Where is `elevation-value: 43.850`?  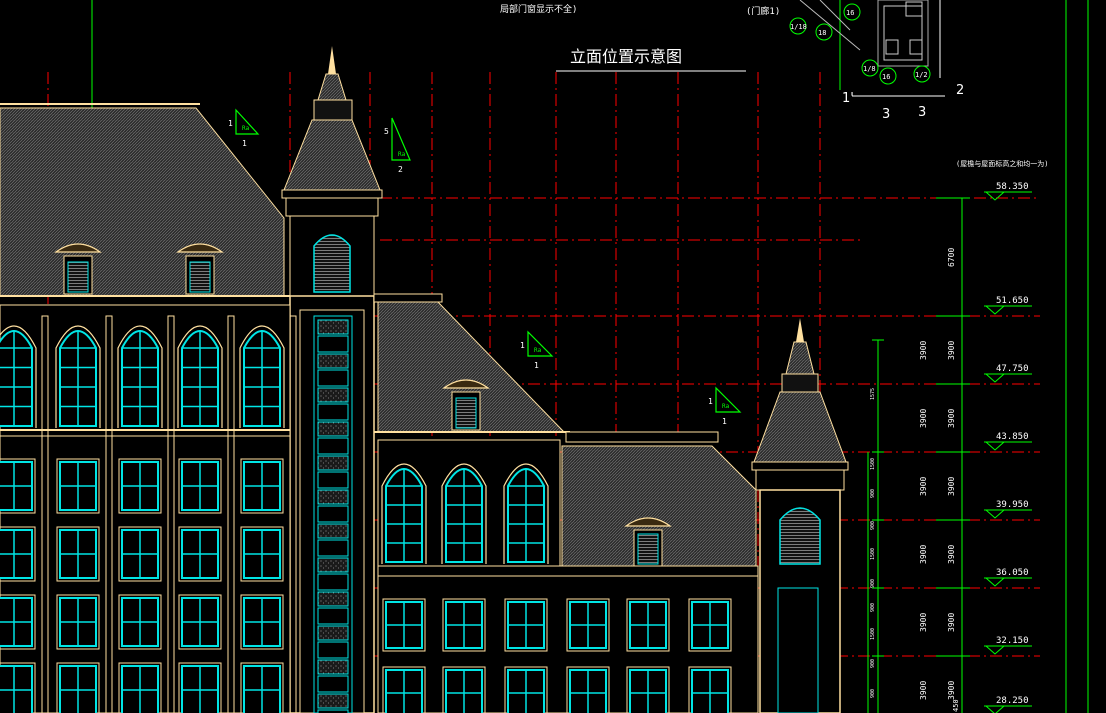 elevation-value: 43.850 is located at coordinates (1012, 437).